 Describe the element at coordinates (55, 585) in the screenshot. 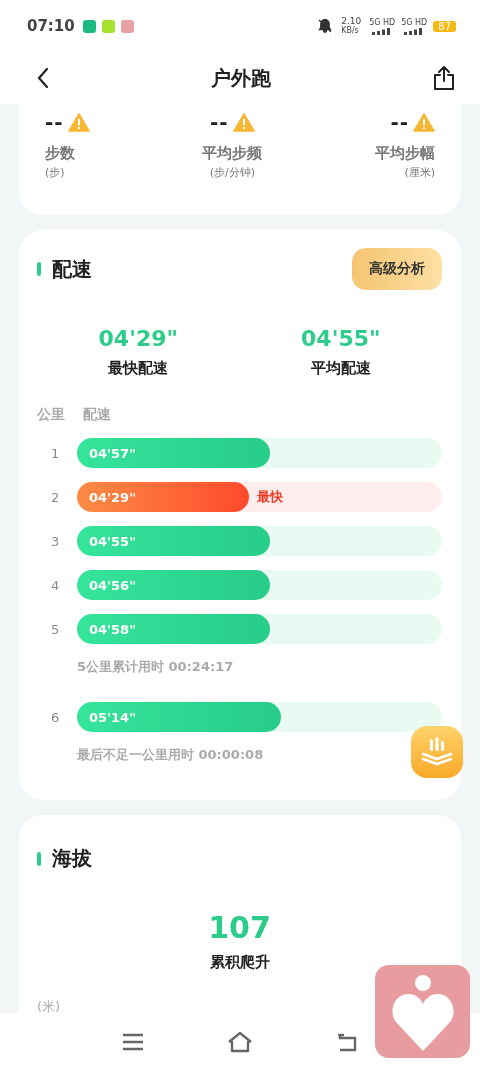

I see `km-number: 4` at that location.